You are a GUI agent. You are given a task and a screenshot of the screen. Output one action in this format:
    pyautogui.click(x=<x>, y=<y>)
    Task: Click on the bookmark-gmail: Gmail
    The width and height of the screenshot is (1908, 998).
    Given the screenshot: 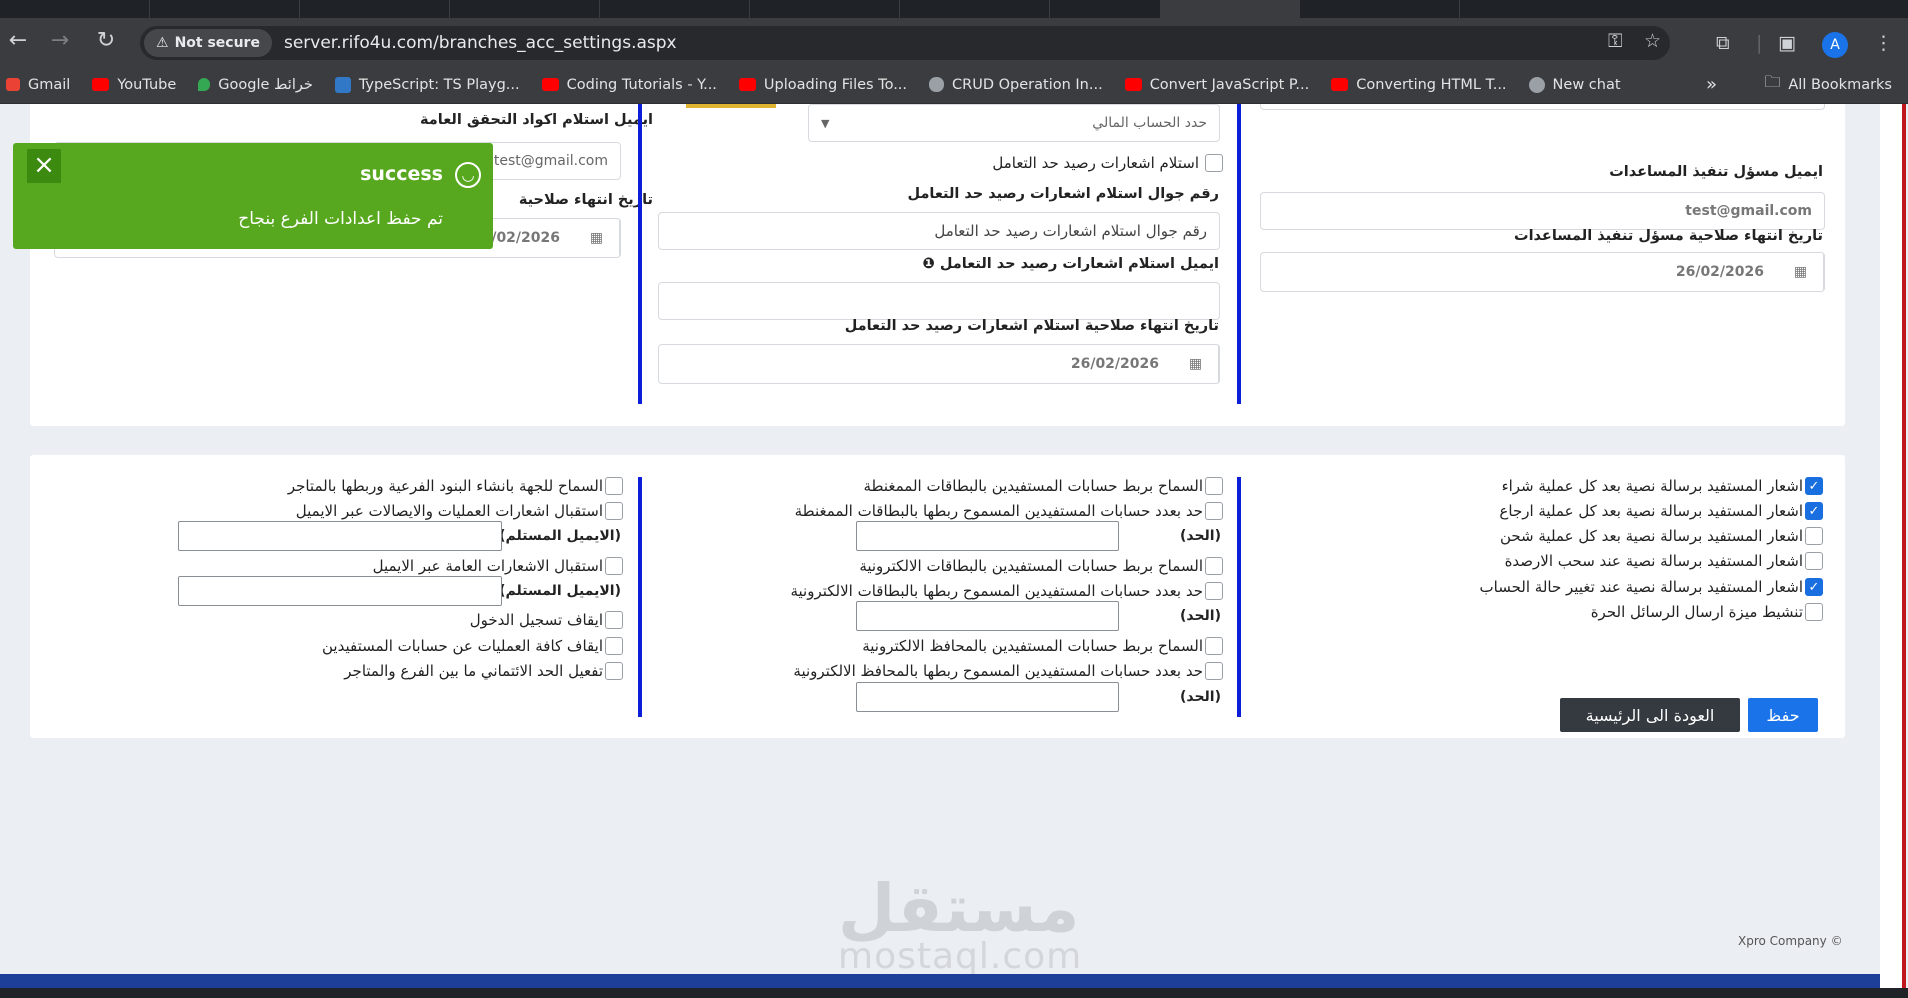 What is the action you would take?
    pyautogui.click(x=38, y=85)
    